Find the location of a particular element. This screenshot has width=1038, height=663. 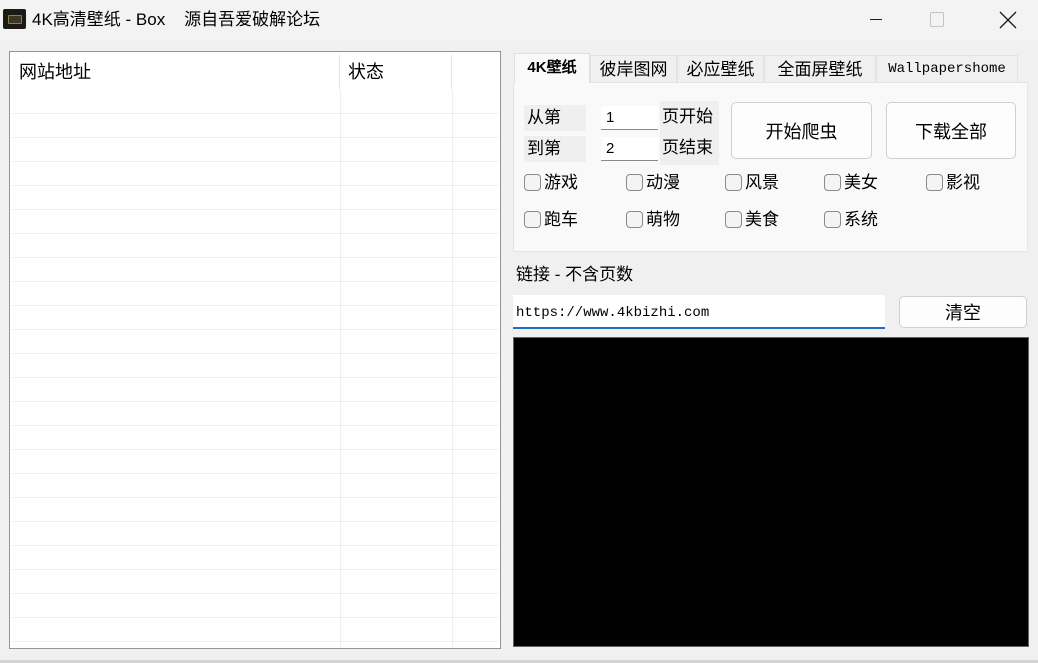

link-label: 链接 - 不含页数 is located at coordinates (575, 274).